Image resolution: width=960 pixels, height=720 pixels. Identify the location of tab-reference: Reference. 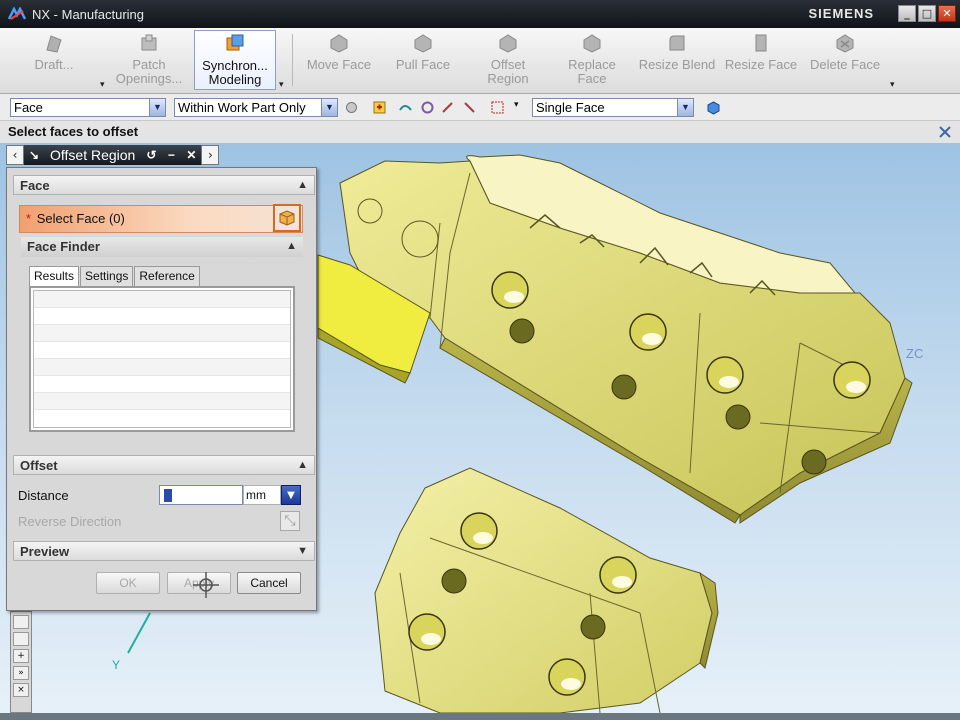
(167, 276).